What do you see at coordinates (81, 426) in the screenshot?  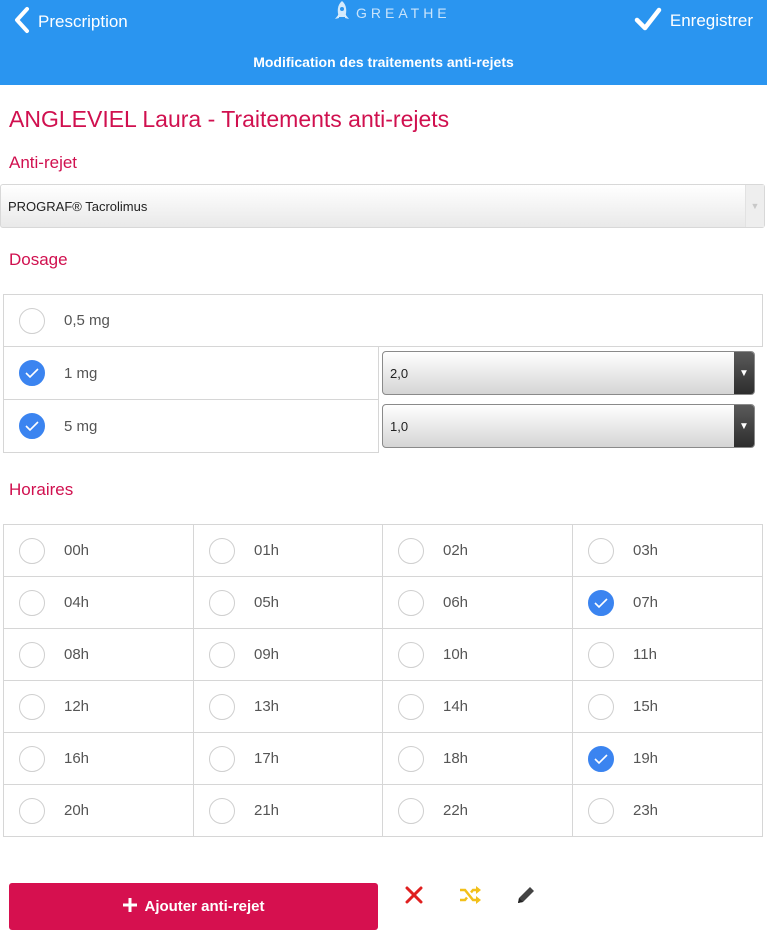 I see `dosage-label: 5 mg` at bounding box center [81, 426].